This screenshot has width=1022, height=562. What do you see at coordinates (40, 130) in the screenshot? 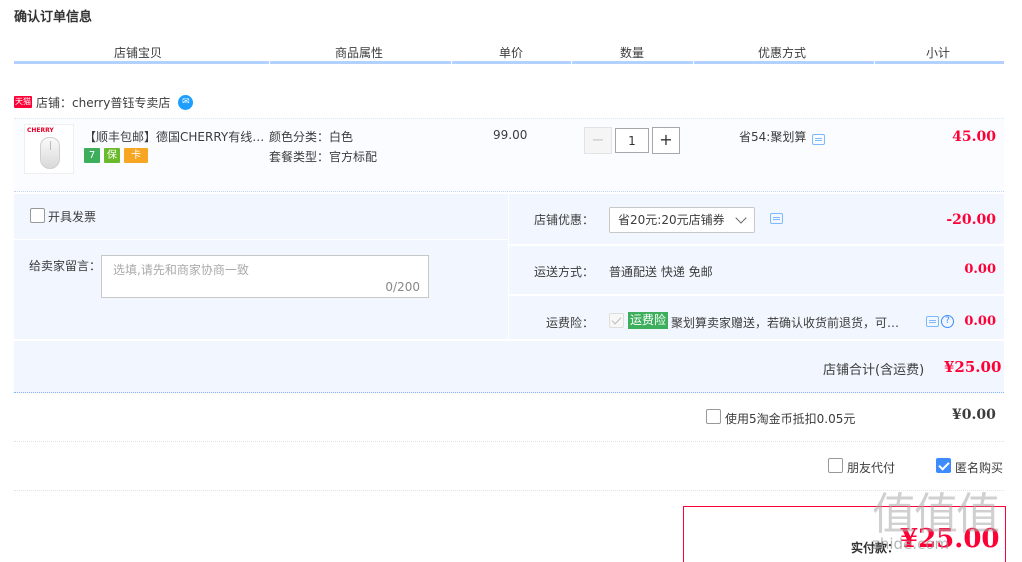
I see `product-brand-logo: CHERRY` at bounding box center [40, 130].